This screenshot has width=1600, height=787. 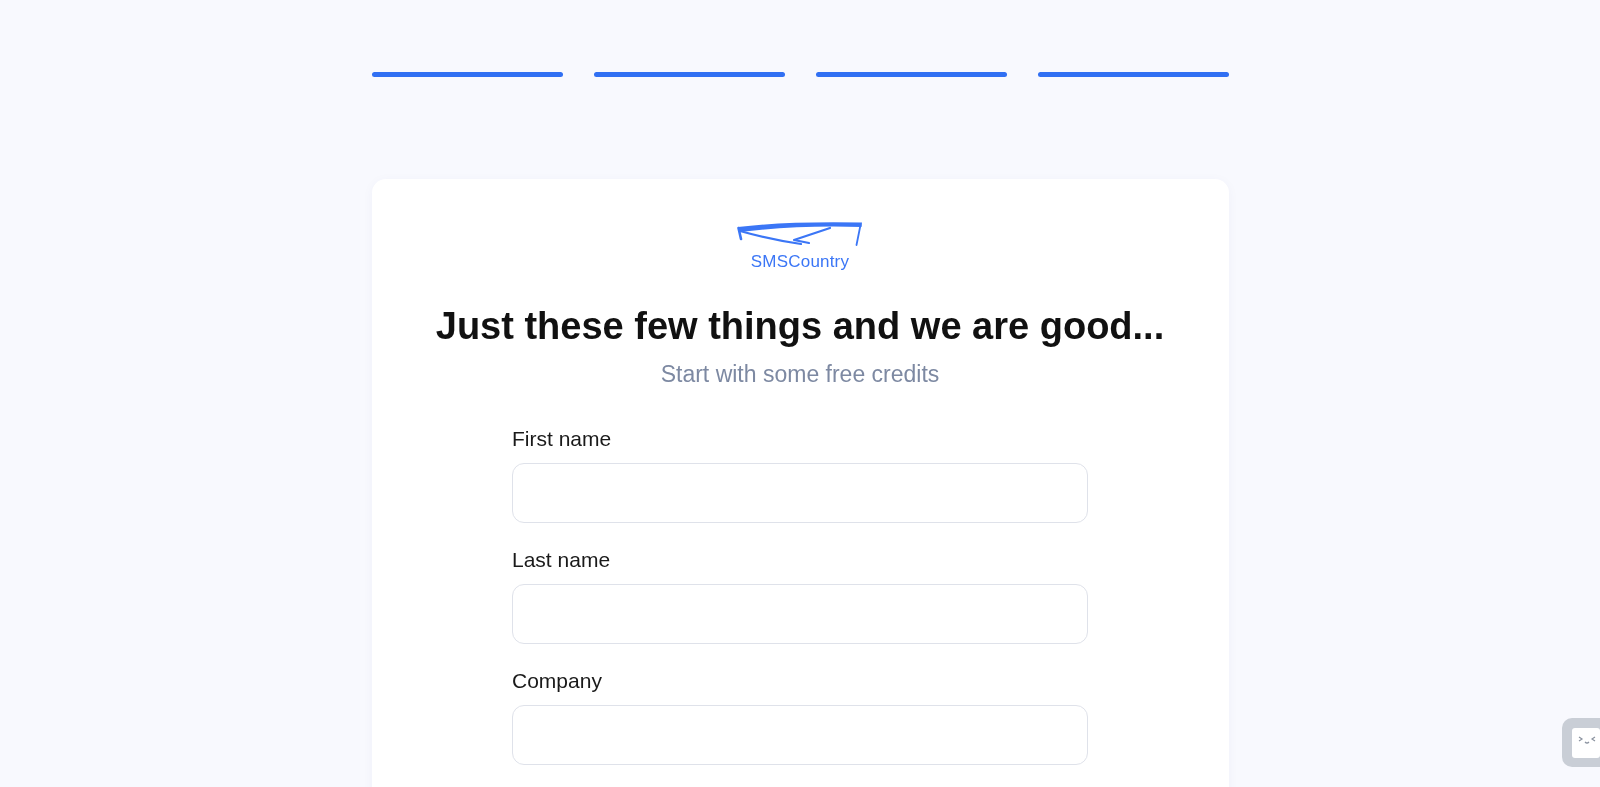 What do you see at coordinates (1586, 742) in the screenshot?
I see `face-icon` at bounding box center [1586, 742].